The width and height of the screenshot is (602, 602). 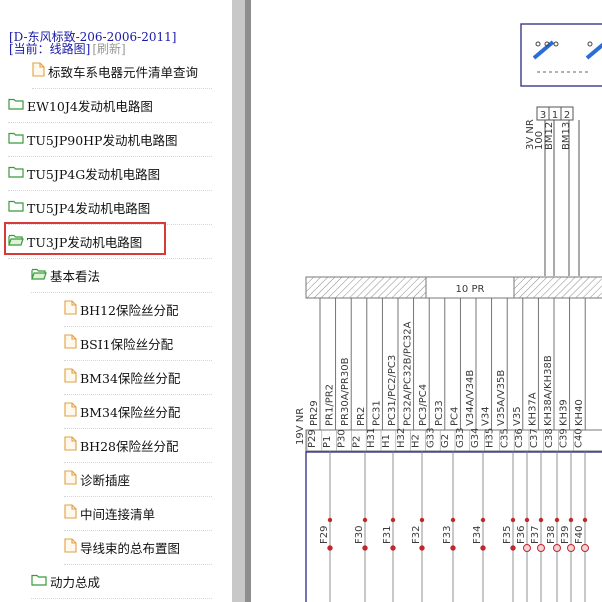 What do you see at coordinates (75, 582) in the screenshot?
I see `tree-item-label: 动力总成` at bounding box center [75, 582].